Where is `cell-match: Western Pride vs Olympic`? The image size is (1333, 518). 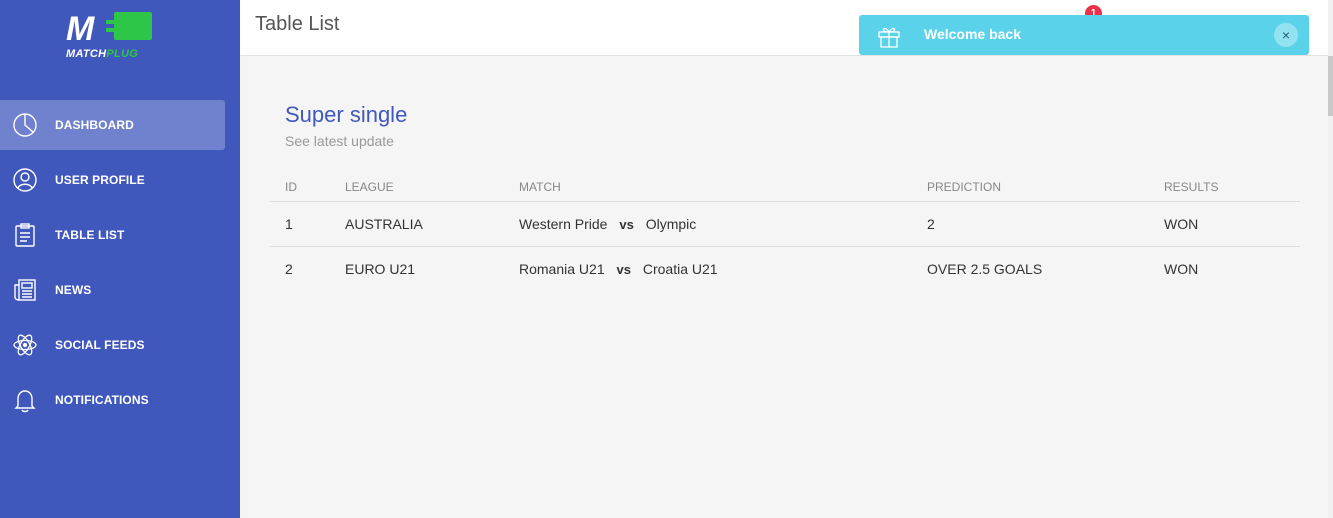 cell-match: Western Pride vs Olympic is located at coordinates (607, 224).